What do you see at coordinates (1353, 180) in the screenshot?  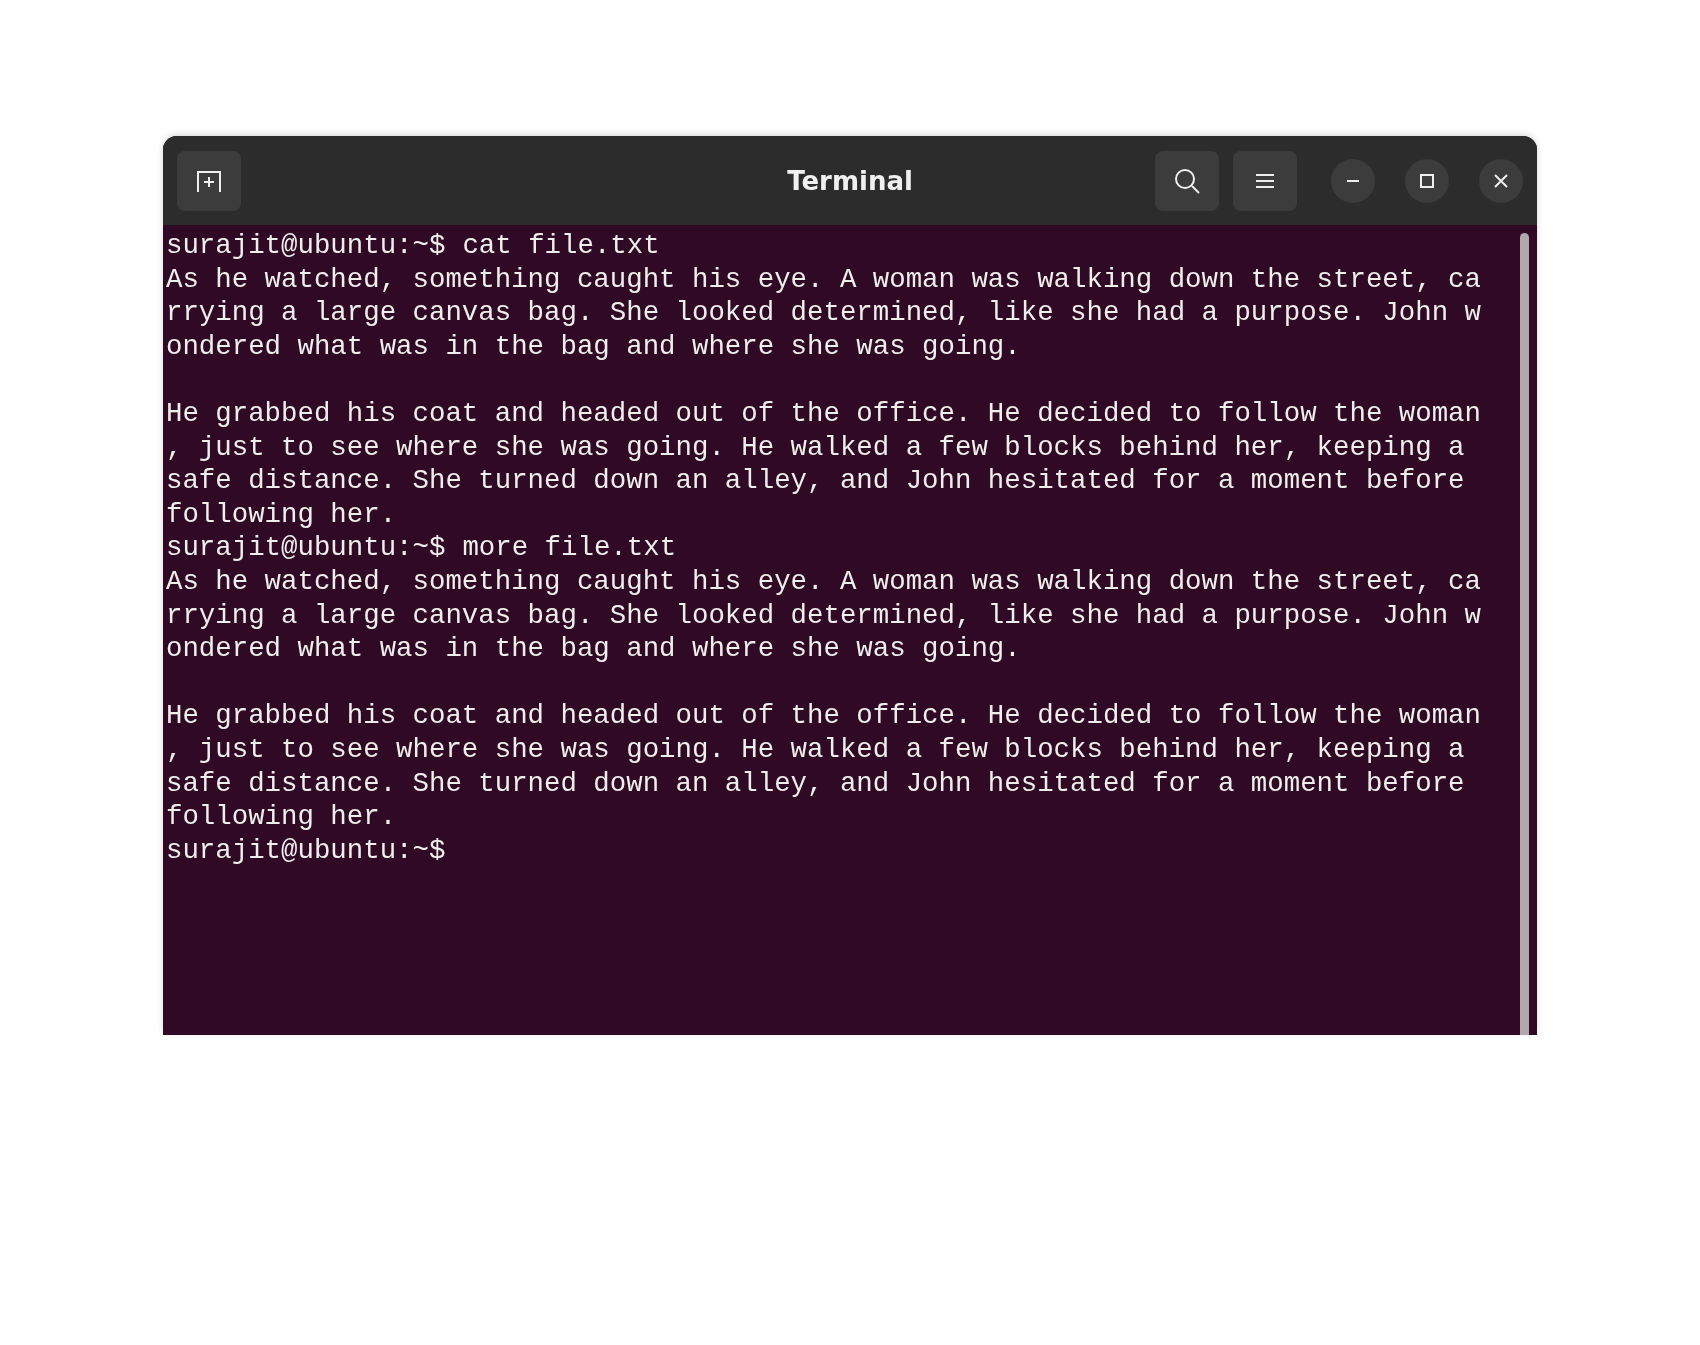 I see `minimize-icon` at bounding box center [1353, 180].